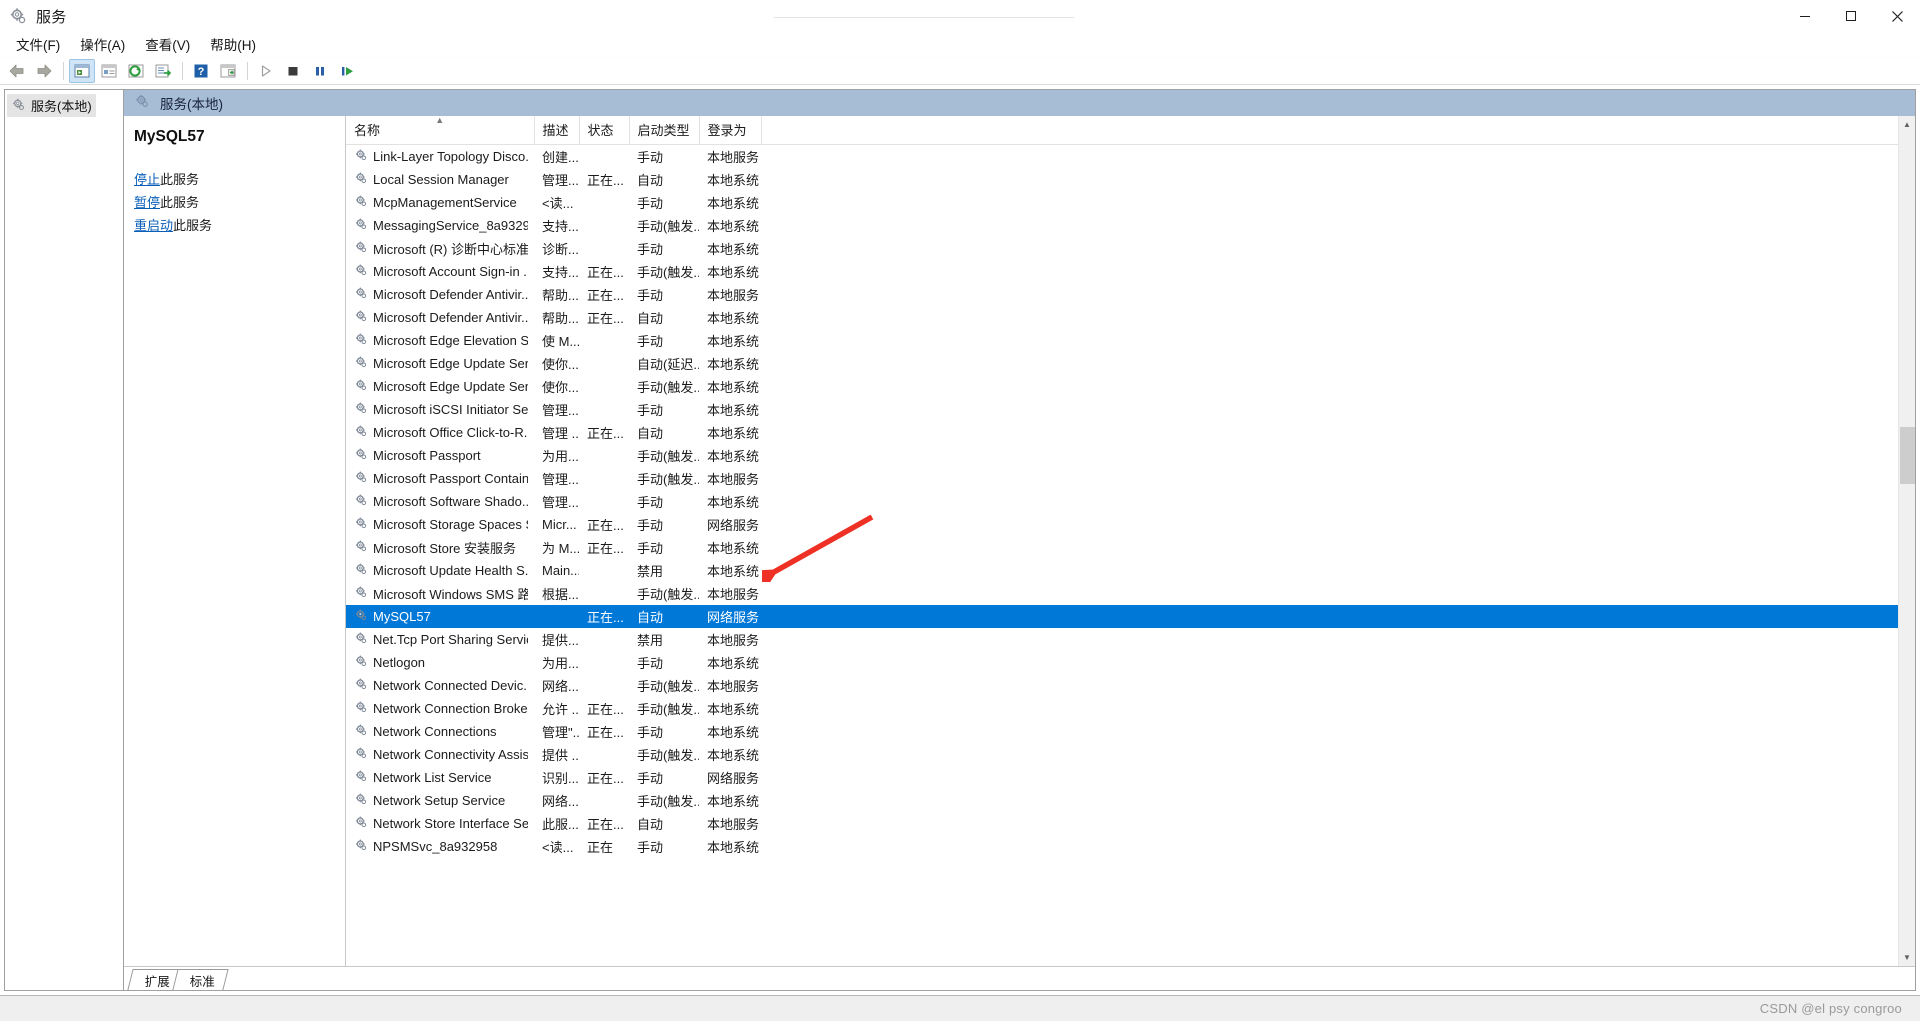 The image size is (1920, 1021). What do you see at coordinates (1805, 16) in the screenshot?
I see `minimize-button` at bounding box center [1805, 16].